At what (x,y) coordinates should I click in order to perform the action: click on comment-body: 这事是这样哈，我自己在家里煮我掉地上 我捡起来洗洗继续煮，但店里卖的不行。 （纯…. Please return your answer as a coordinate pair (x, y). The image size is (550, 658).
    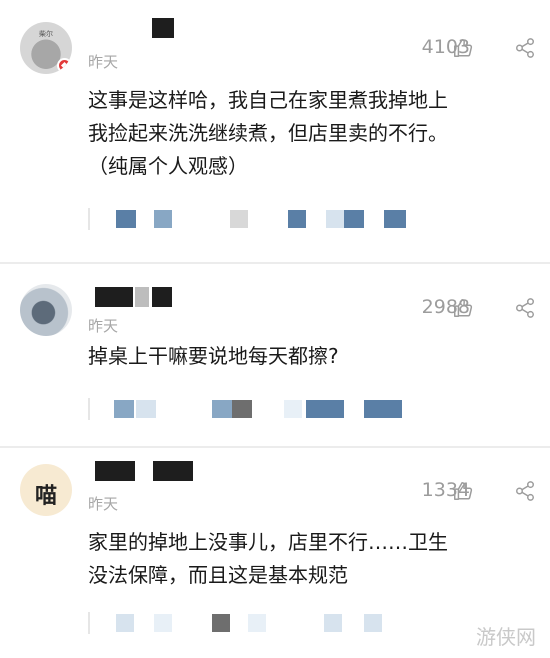
    Looking at the image, I should click on (313, 133).